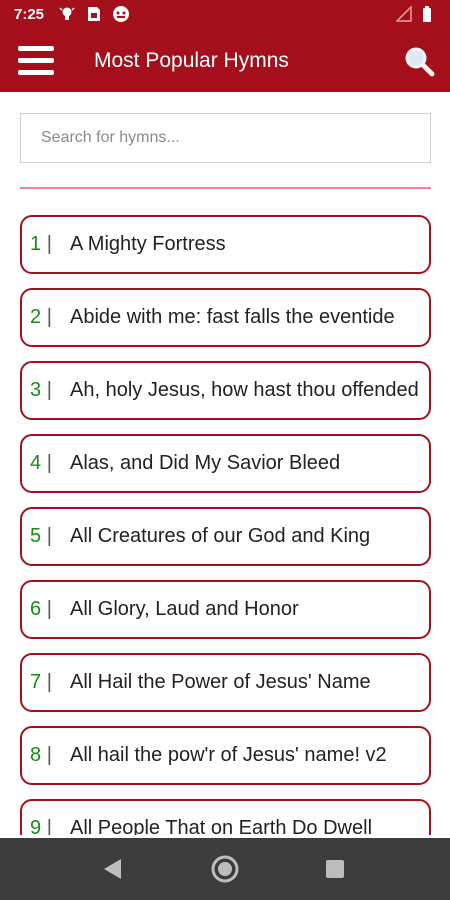  What do you see at coordinates (36, 609) in the screenshot?
I see `hymn-number: 6` at bounding box center [36, 609].